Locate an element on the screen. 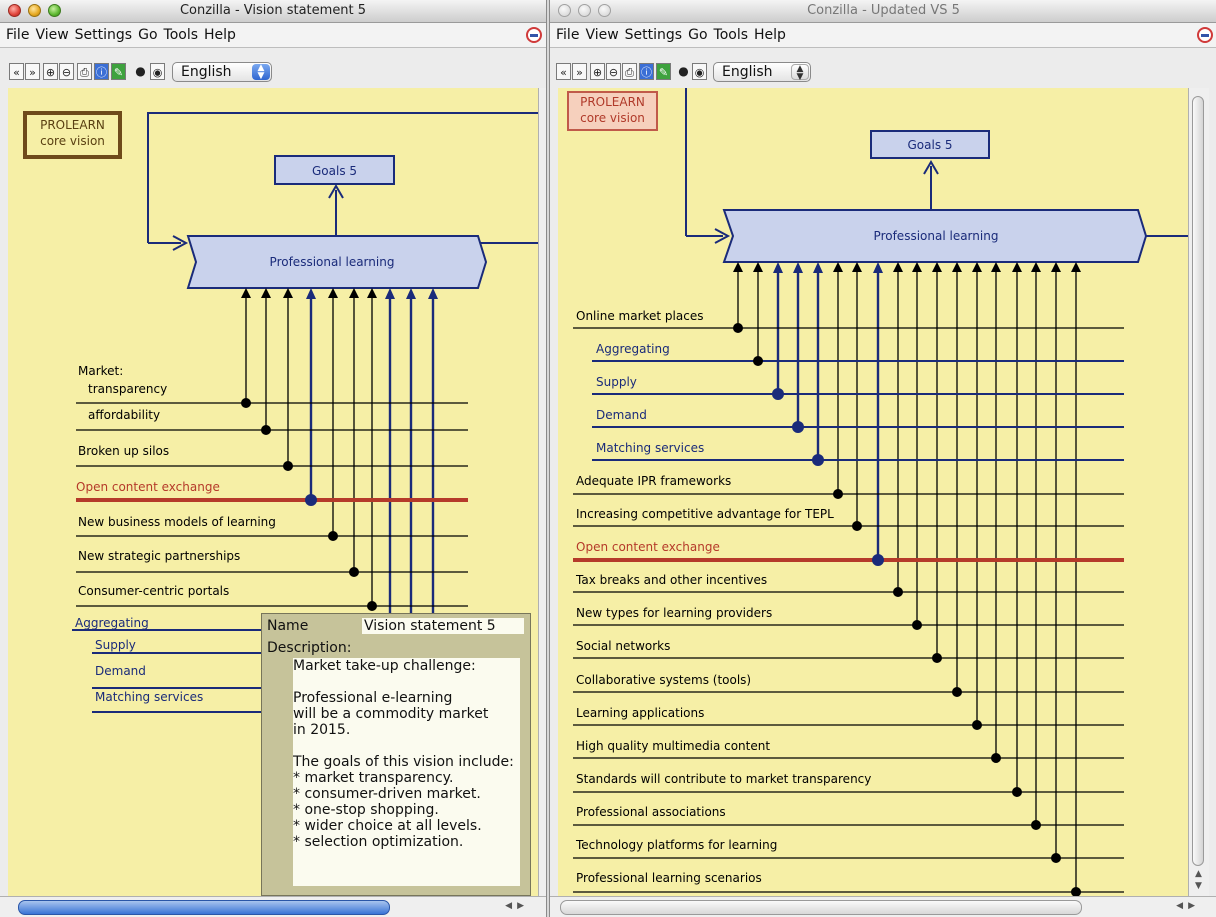 This screenshot has height=917, width=1216. label-item-10: Social networks is located at coordinates (623, 646).